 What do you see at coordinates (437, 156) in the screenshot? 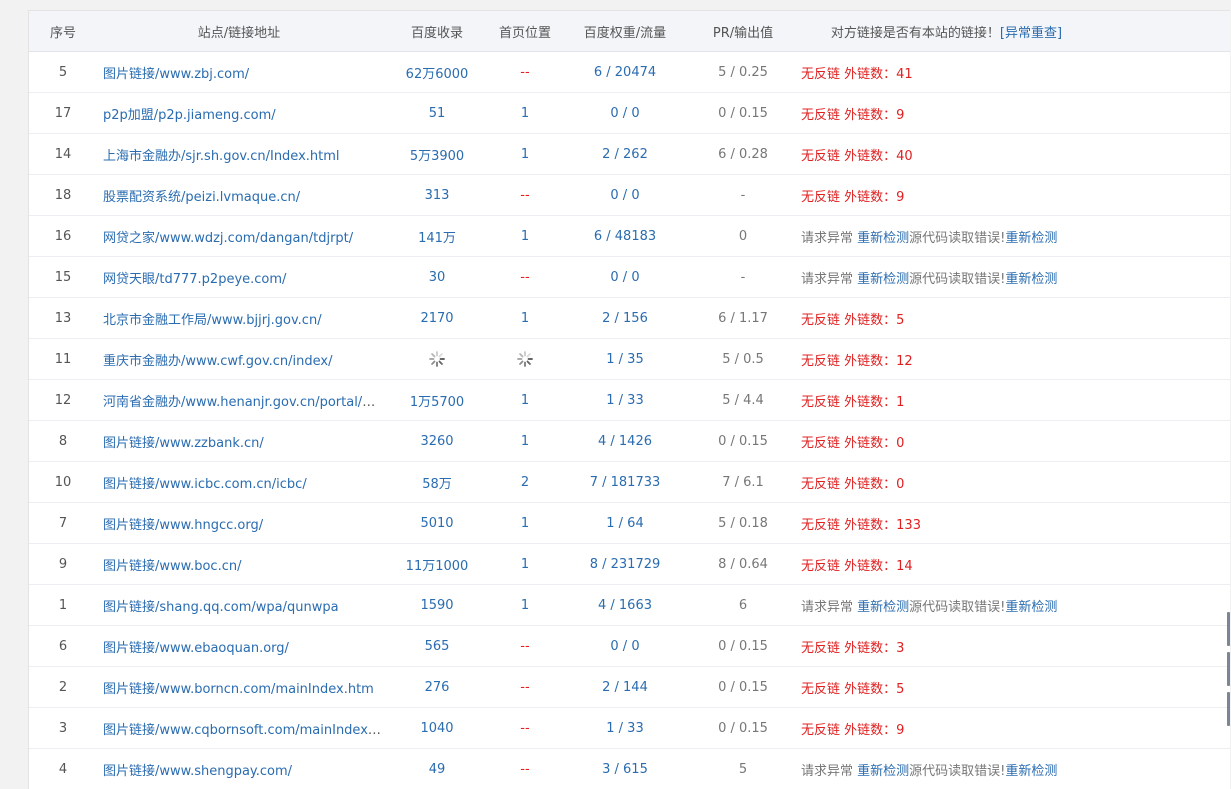
I see `cell-baidu-index: 5万3900` at bounding box center [437, 156].